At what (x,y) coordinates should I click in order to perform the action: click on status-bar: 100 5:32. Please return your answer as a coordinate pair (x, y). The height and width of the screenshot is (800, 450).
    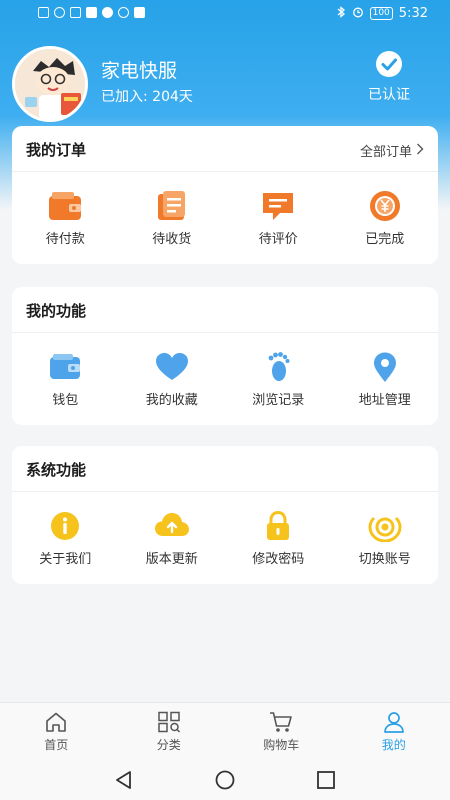
    Looking at the image, I should click on (225, 14).